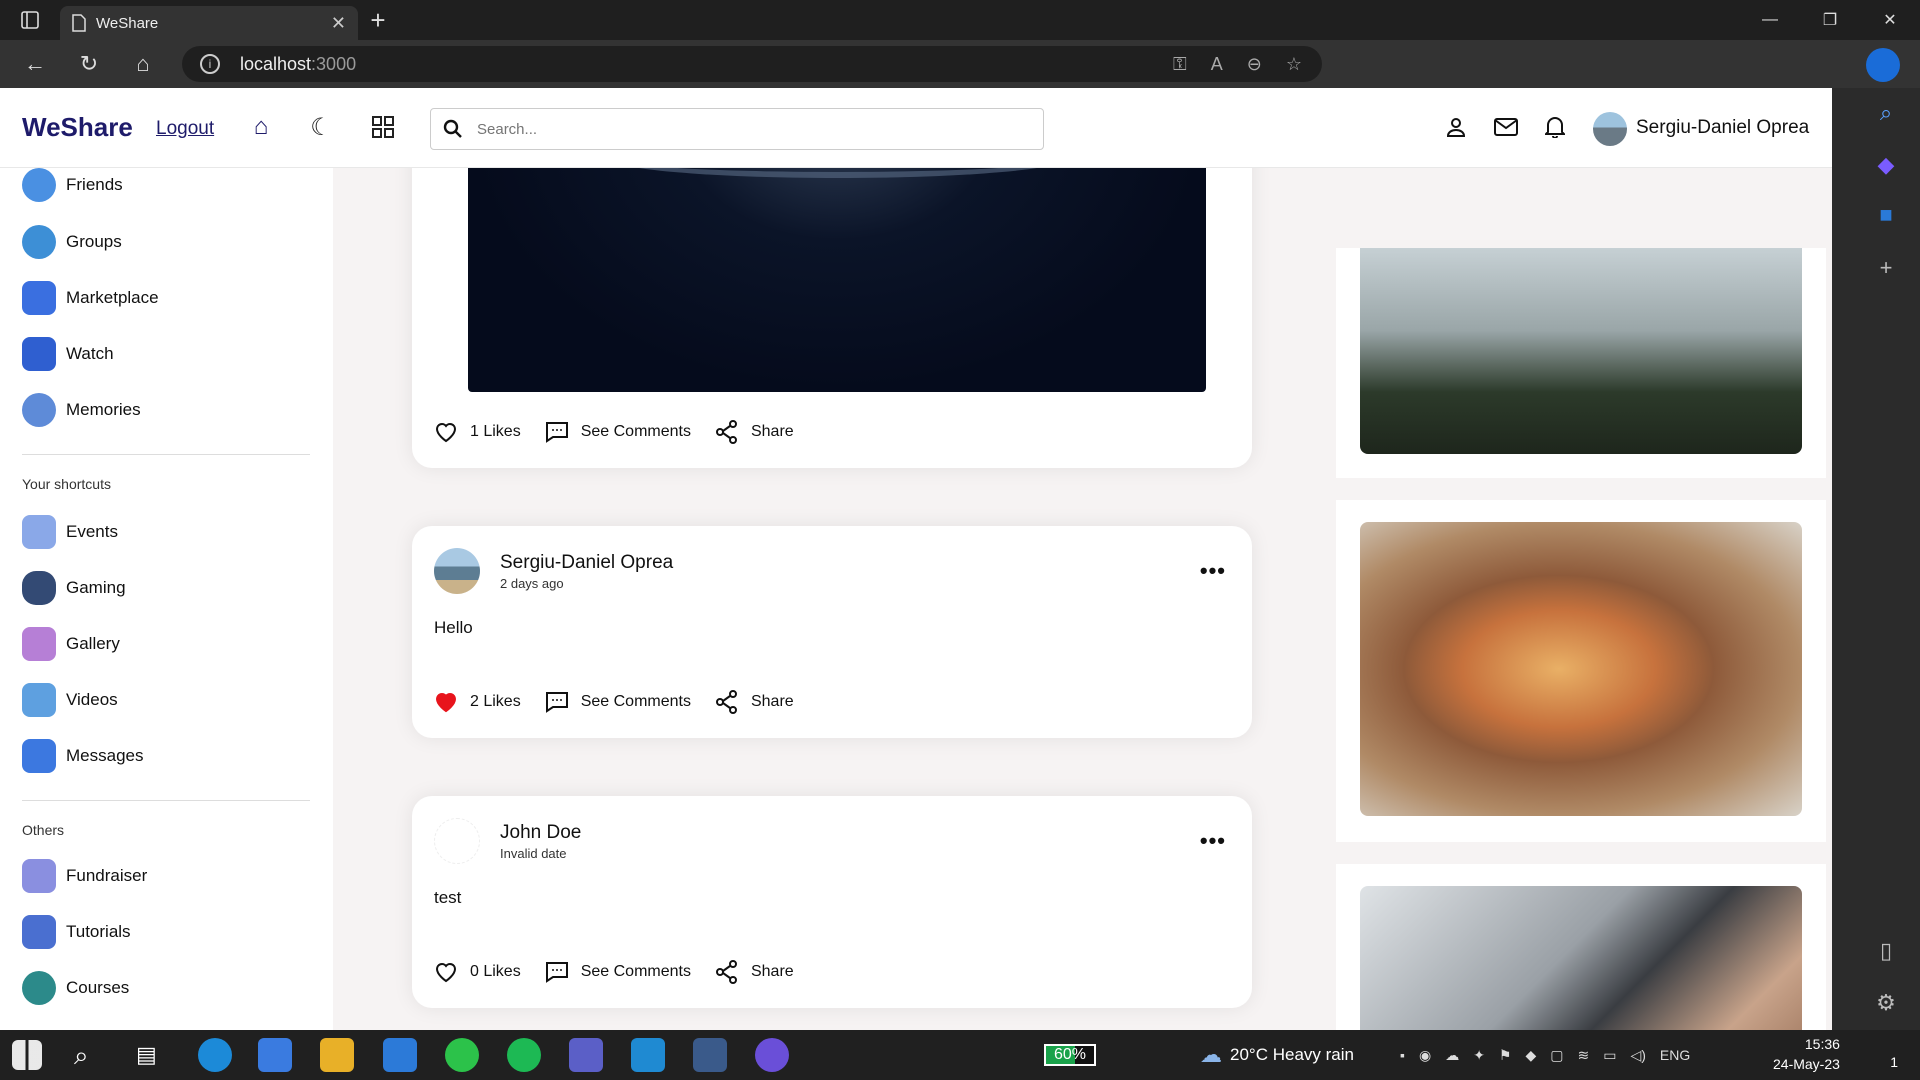  What do you see at coordinates (1479, 1055) in the screenshot?
I see `tray-icon: ✦` at bounding box center [1479, 1055].